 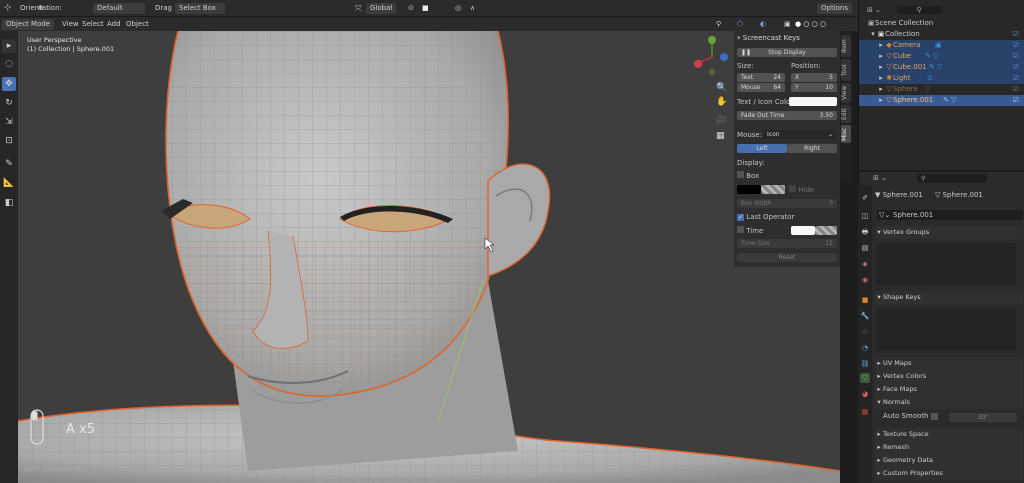 I want to click on outliner-item-cube: ▸ ▽Cube ✎ ▽ ☑, so click(x=941, y=56).